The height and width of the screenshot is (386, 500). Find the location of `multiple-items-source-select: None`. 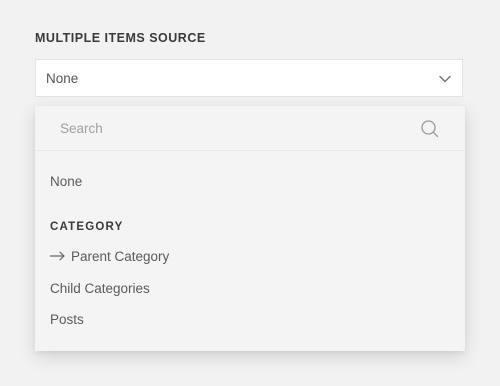

multiple-items-source-select: None is located at coordinates (249, 78).